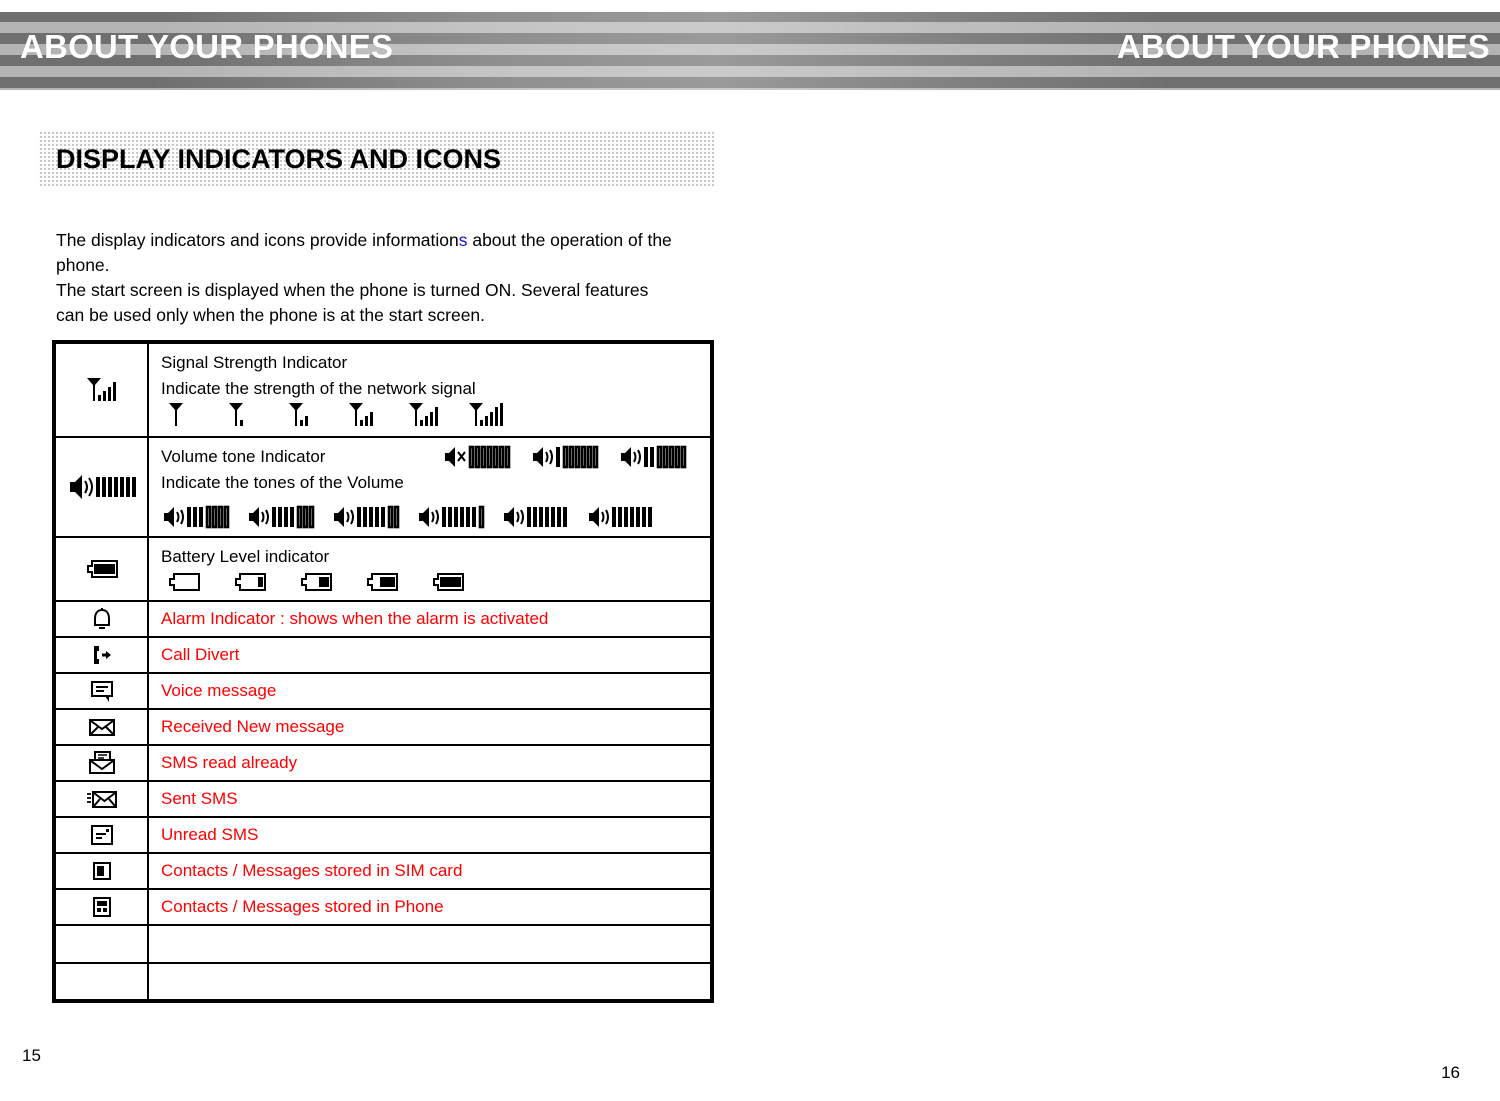  I want to click on row-title: Voice message, so click(219, 690).